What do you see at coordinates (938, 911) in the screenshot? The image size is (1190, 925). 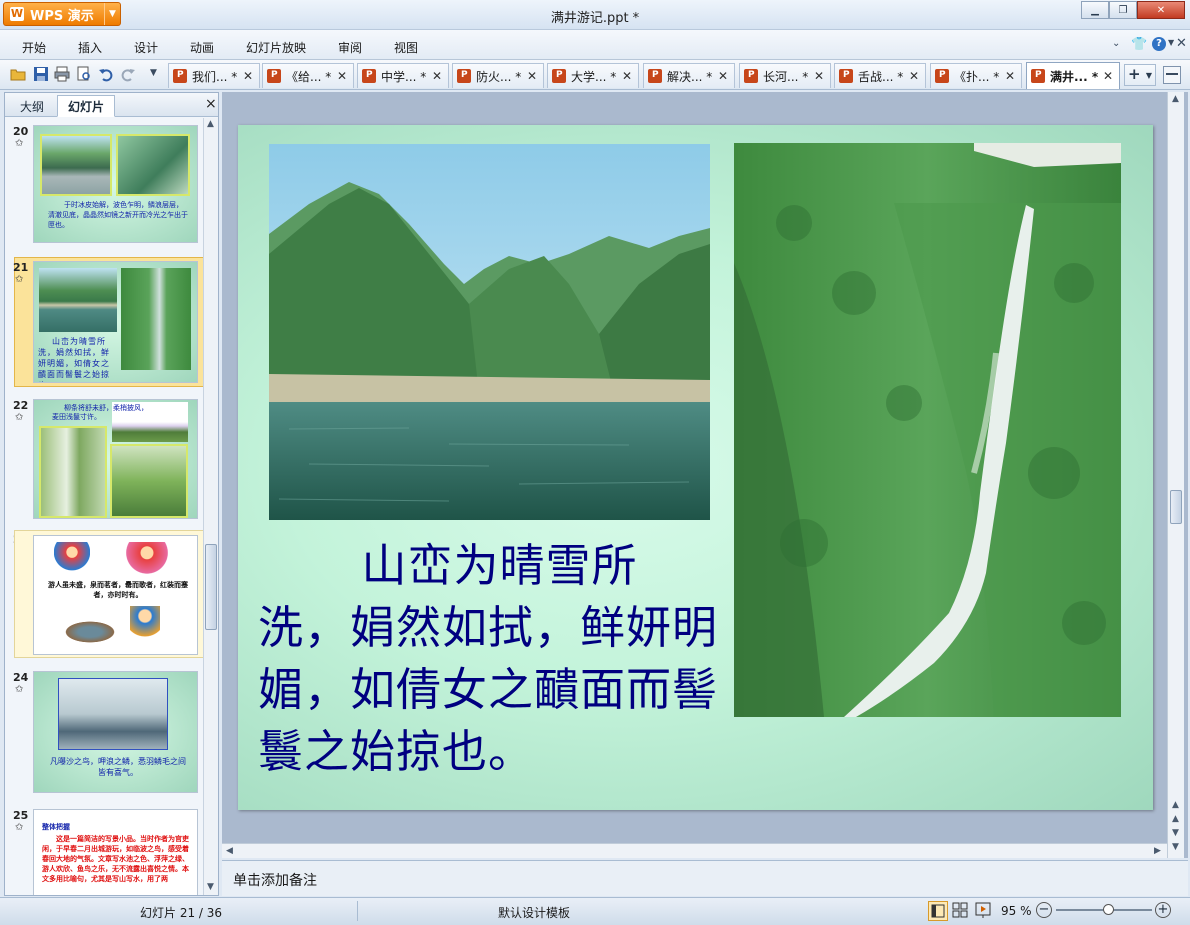 I see `normal-view-button` at bounding box center [938, 911].